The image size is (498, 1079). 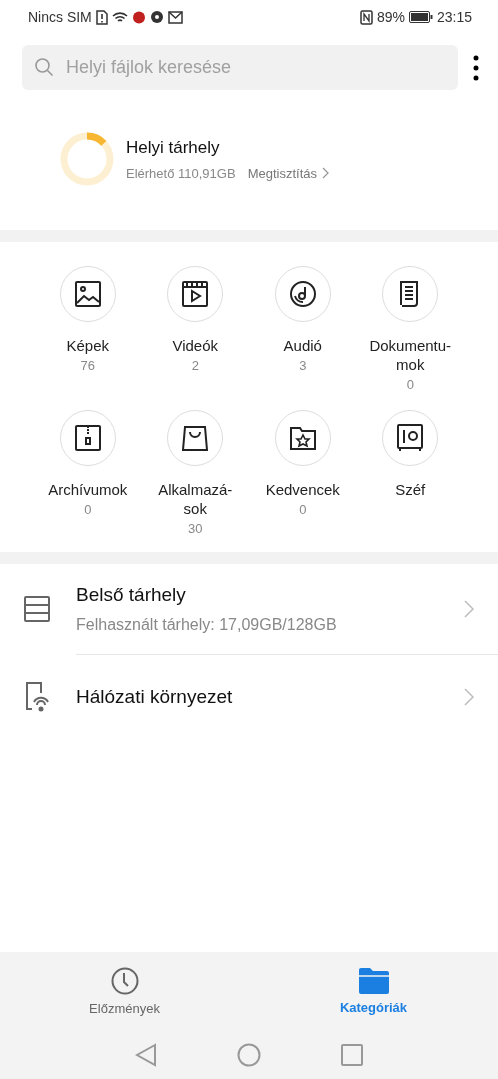 I want to click on wifi-icon, so click(x=119, y=17).